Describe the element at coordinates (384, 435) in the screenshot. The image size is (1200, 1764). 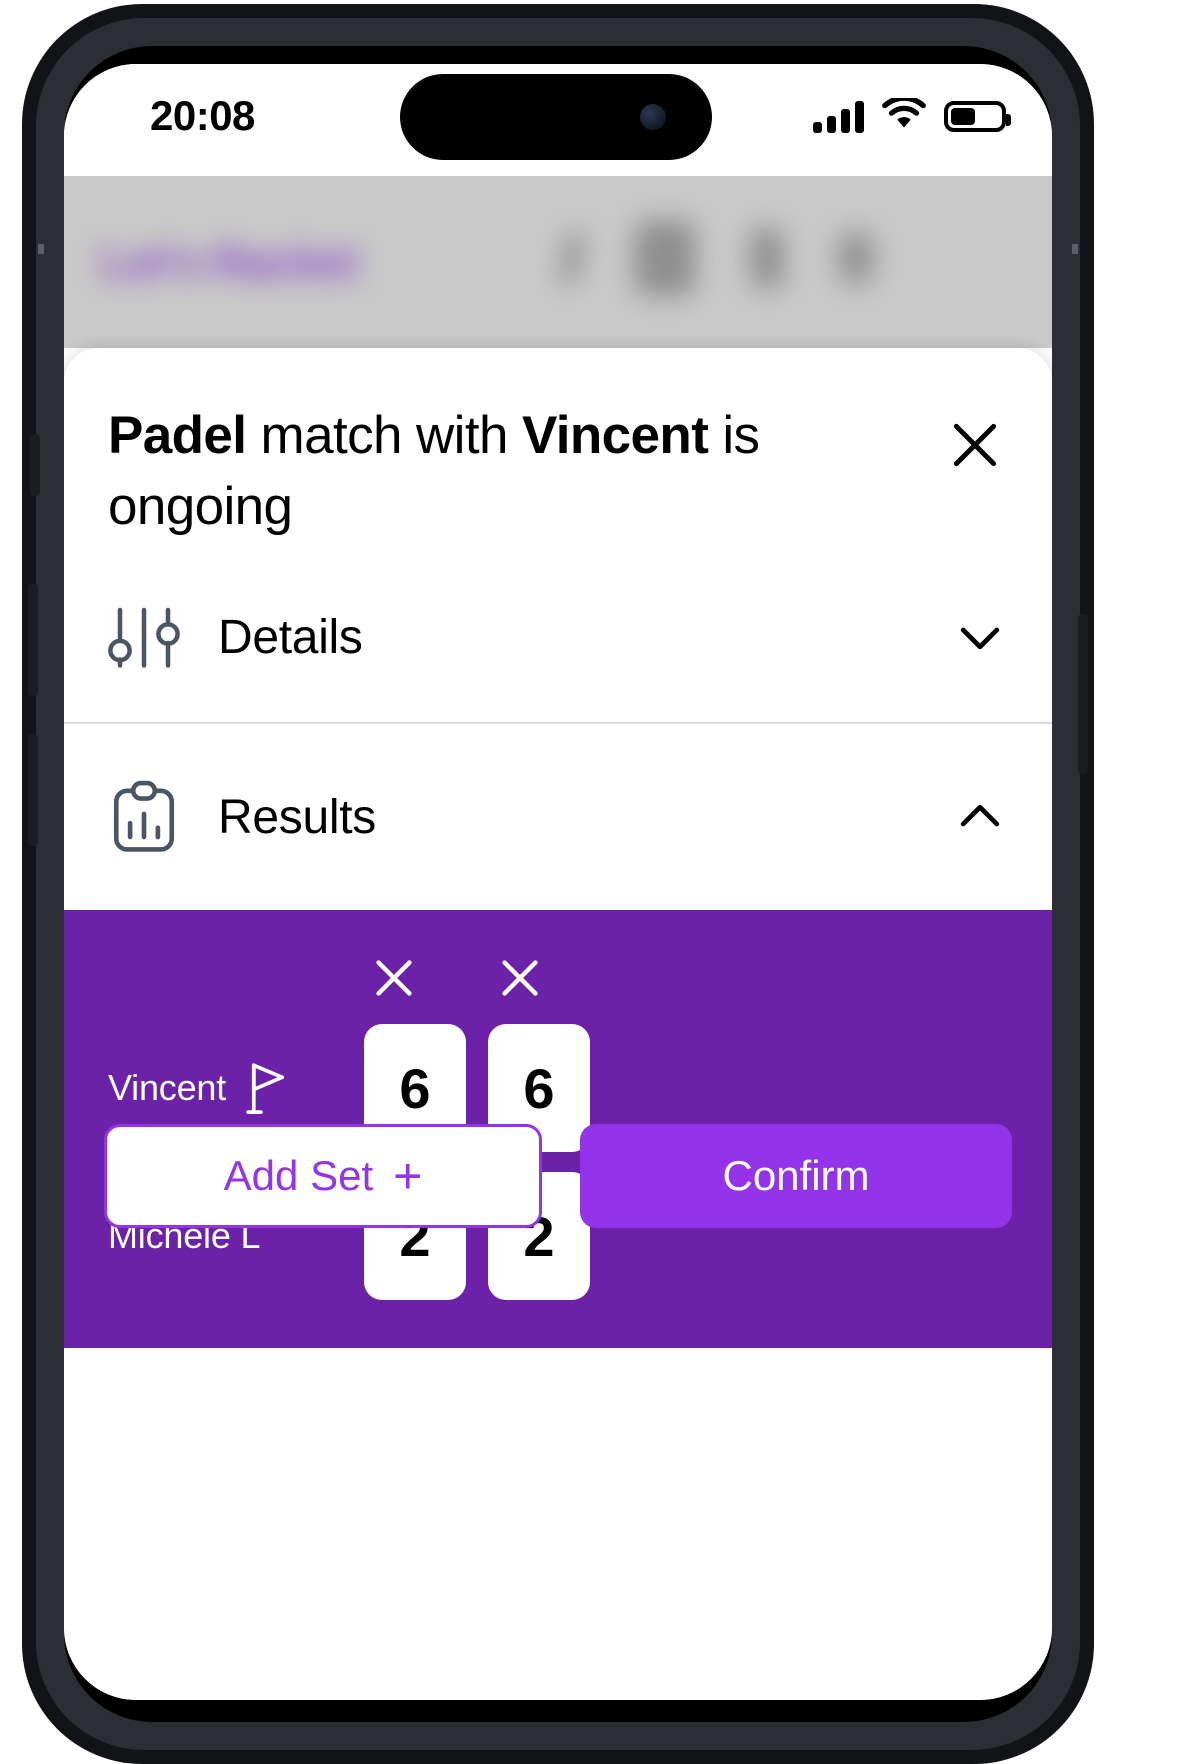
I see `title-middle: match with` at that location.